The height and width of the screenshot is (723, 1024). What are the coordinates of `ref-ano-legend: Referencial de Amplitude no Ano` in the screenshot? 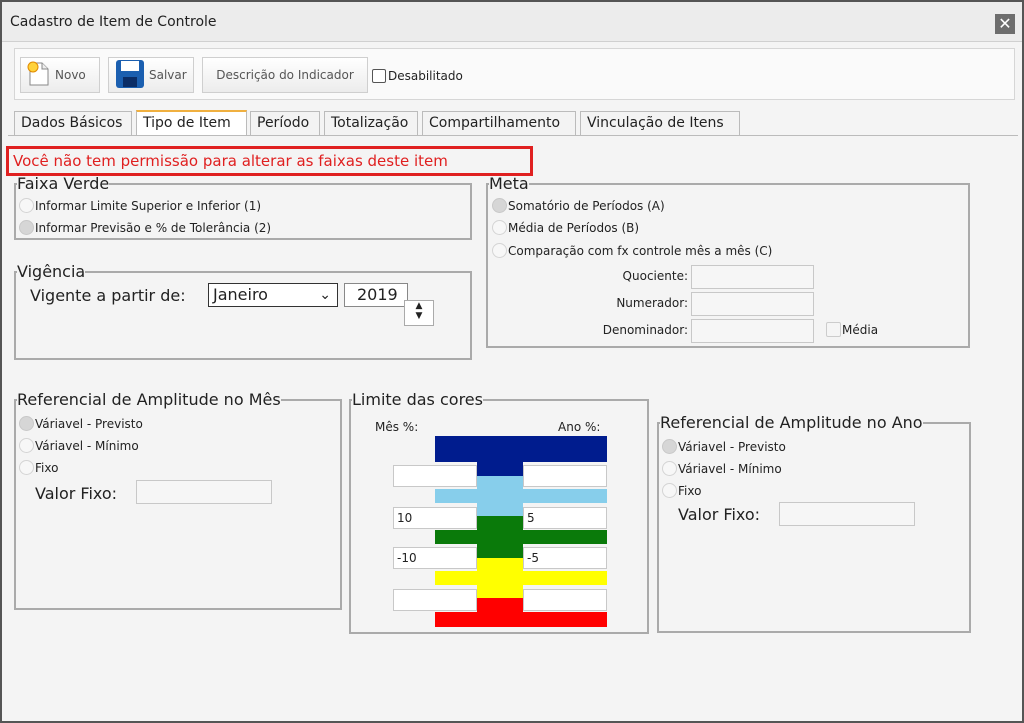 It's located at (791, 422).